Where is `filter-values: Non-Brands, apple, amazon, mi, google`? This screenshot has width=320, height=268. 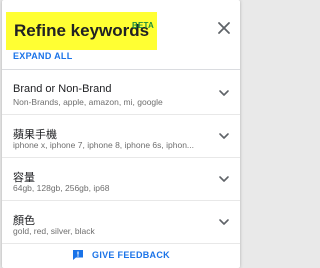
filter-values: Non-Brands, apple, amazon, mi, google is located at coordinates (88, 102).